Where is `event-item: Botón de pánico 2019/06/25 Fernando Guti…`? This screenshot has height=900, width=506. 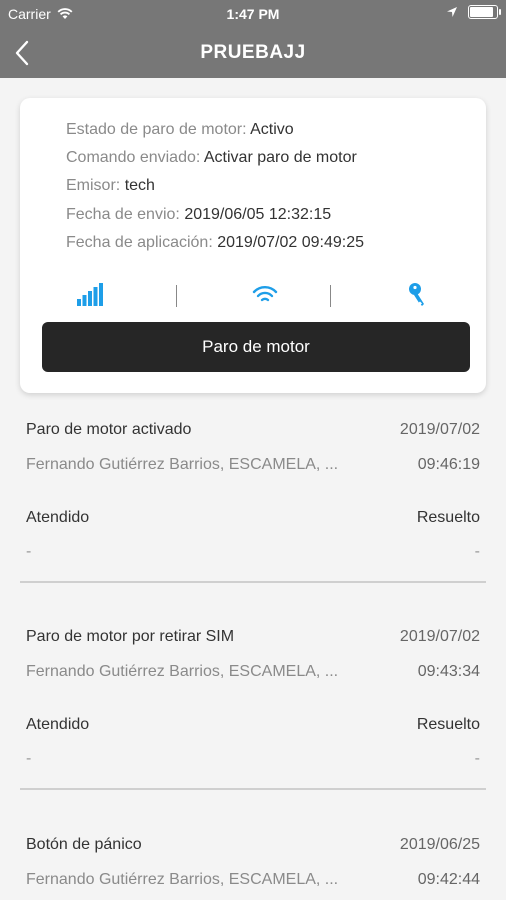 event-item: Botón de pánico 2019/06/25 Fernando Guti… is located at coordinates (253, 868).